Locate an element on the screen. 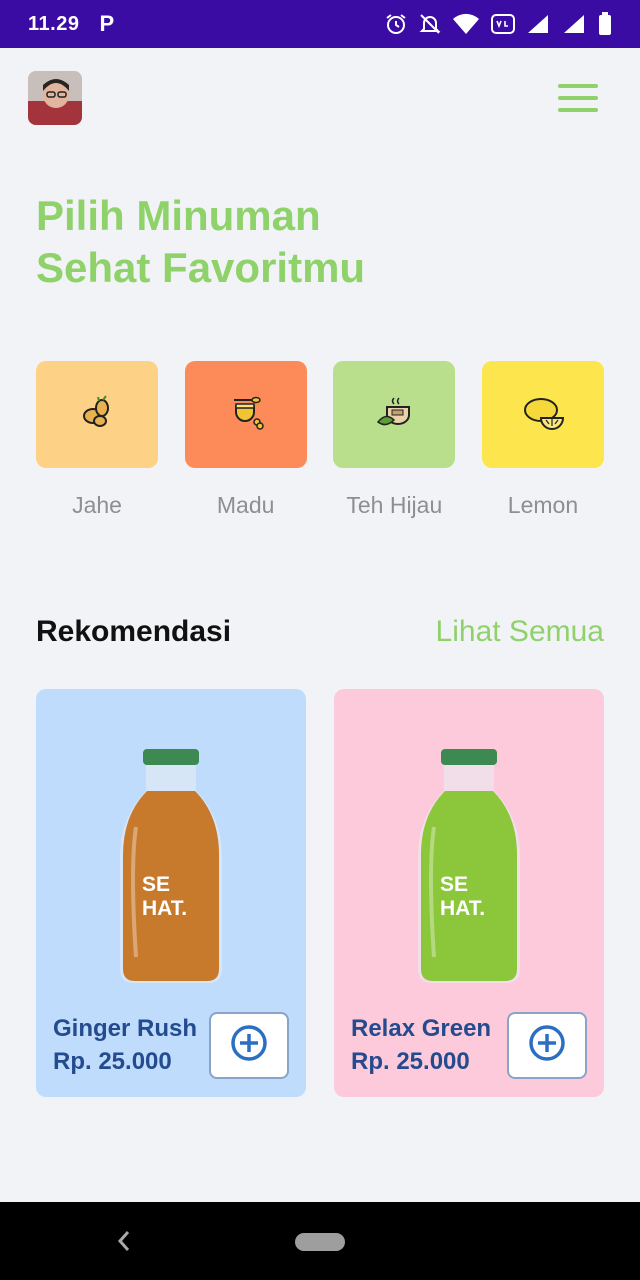  category-tile-jahe is located at coordinates (97, 414).